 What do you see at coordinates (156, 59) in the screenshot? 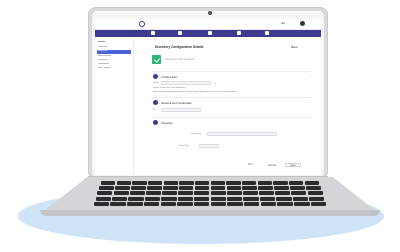
I see `success-check-icon` at bounding box center [156, 59].